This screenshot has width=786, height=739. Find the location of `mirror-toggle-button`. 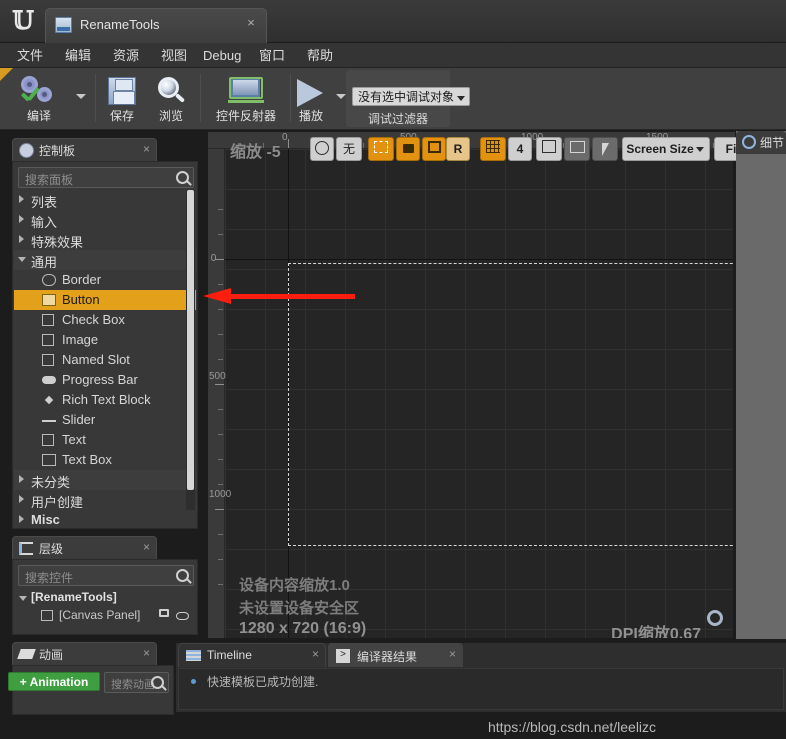

mirror-toggle-button is located at coordinates (605, 149).